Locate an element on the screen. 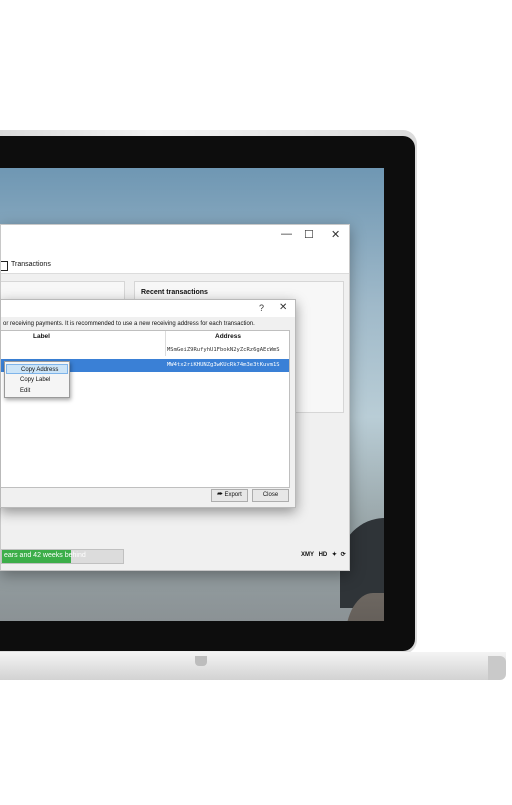 The height and width of the screenshot is (805, 512). sync-icon: ⟳ is located at coordinates (343, 555).